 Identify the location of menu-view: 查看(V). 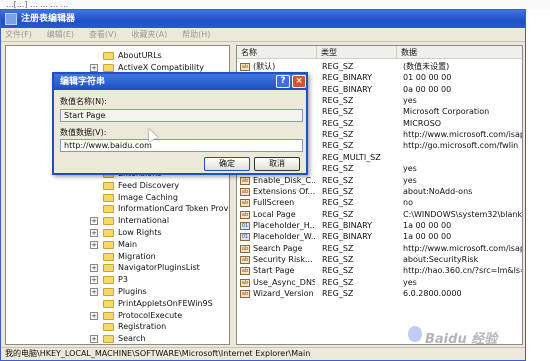
(103, 34).